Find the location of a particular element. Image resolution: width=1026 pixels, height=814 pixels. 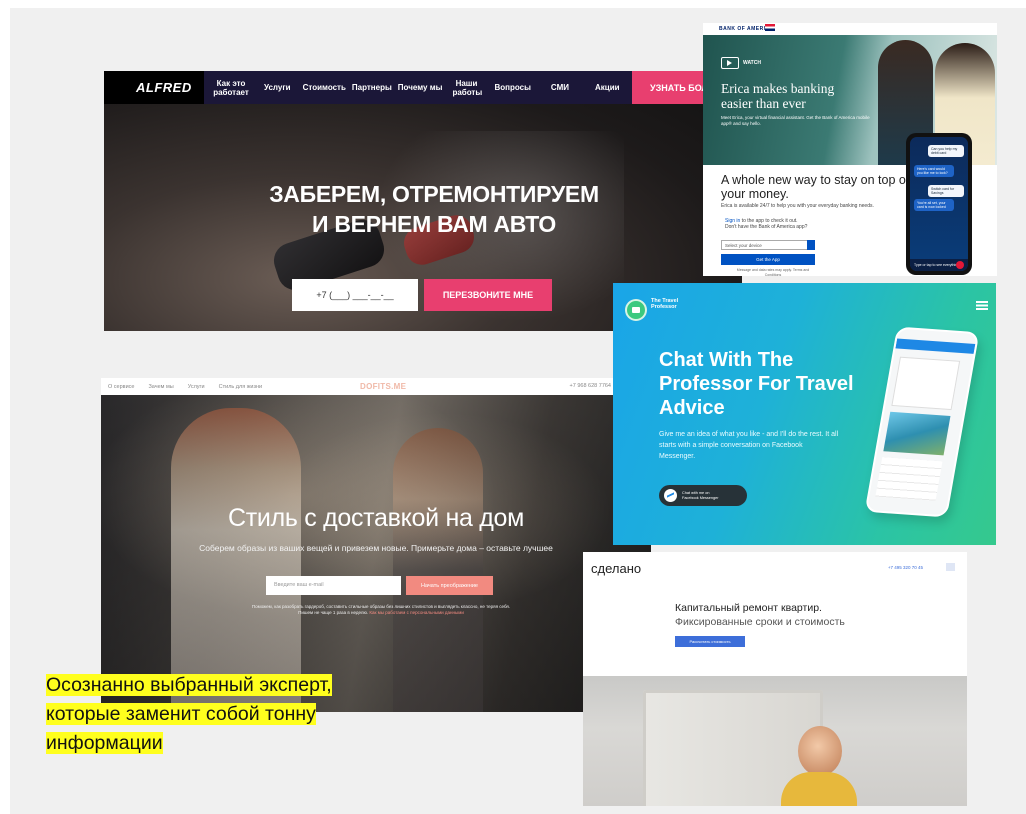

suitcase-icon is located at coordinates (636, 310).